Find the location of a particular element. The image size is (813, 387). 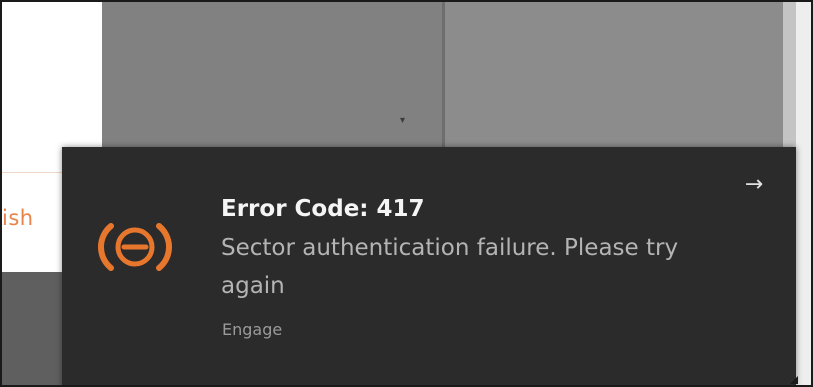

engage-logo-icon is located at coordinates (135, 247).